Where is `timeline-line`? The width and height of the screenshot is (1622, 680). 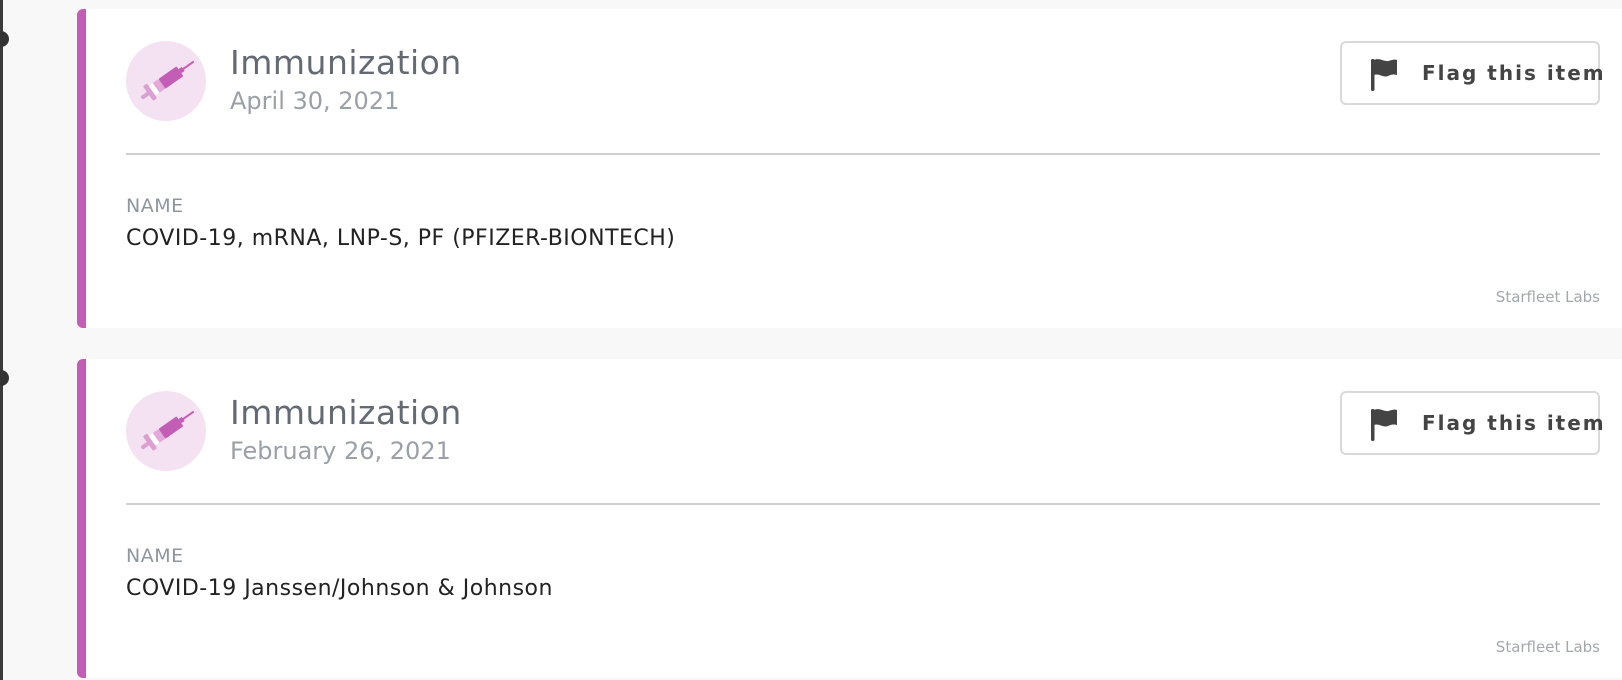
timeline-line is located at coordinates (1, 340).